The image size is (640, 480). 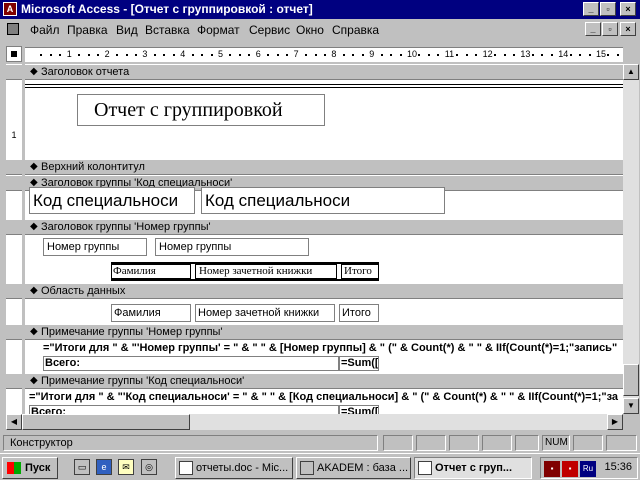 What do you see at coordinates (106, 422) in the screenshot?
I see `horizontal-scroll-thumb` at bounding box center [106, 422].